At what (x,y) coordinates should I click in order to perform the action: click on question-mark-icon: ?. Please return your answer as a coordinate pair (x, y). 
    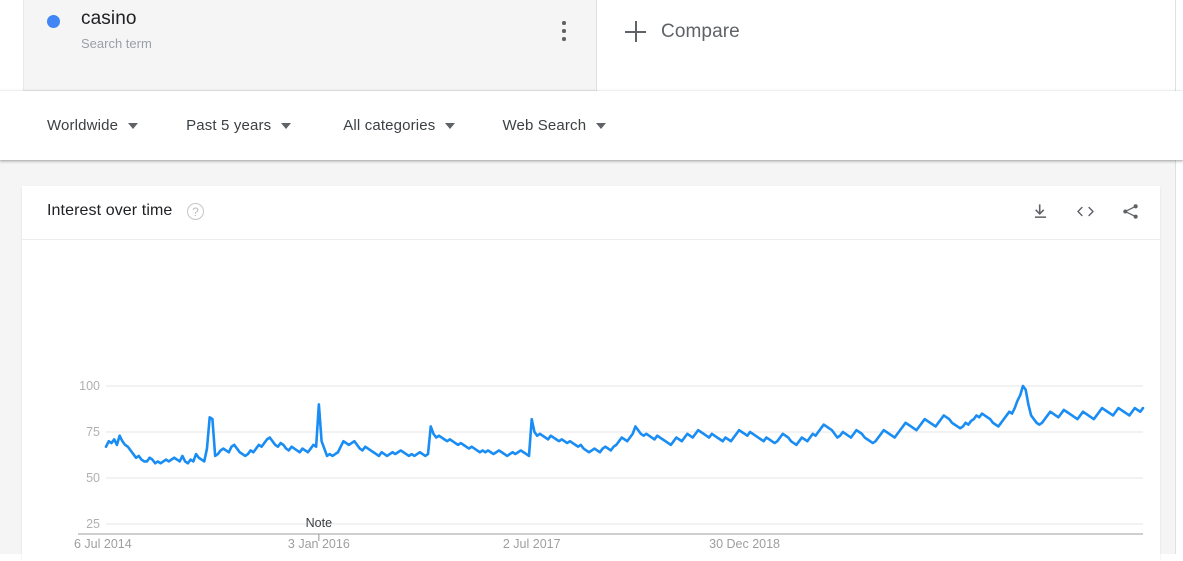
    Looking at the image, I should click on (195, 211).